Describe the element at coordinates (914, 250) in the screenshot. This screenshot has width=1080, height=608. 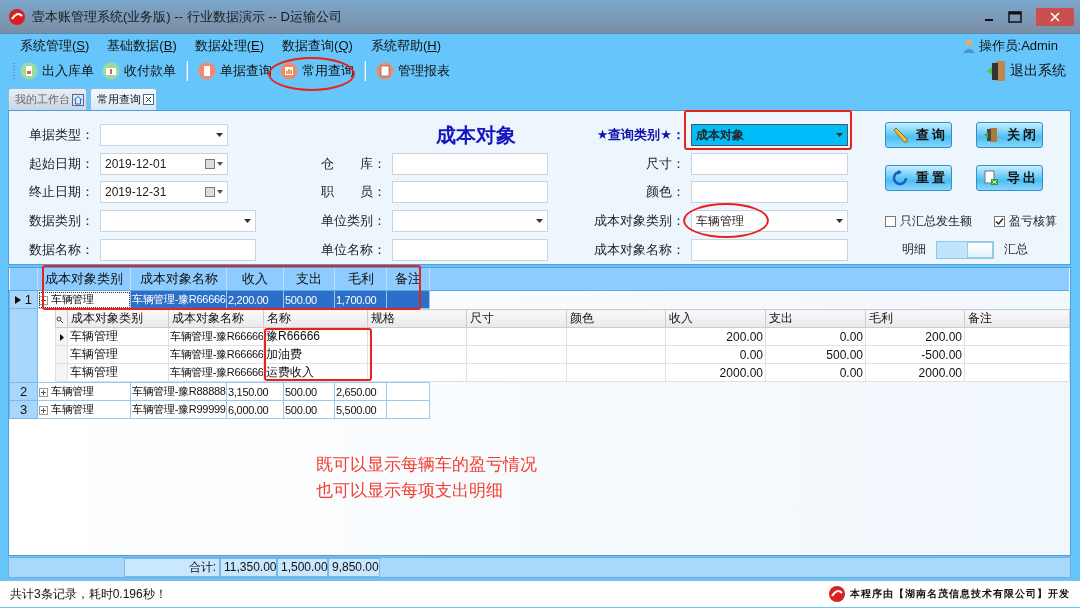
I see `switch-label: 明细` at that location.